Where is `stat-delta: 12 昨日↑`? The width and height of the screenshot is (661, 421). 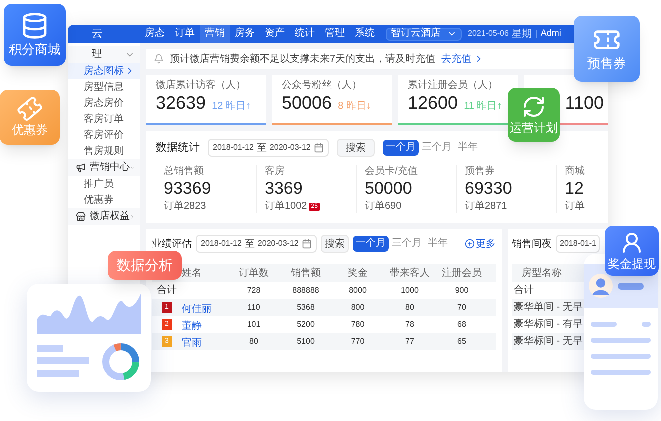
stat-delta: 12 昨日↑ is located at coordinates (231, 107).